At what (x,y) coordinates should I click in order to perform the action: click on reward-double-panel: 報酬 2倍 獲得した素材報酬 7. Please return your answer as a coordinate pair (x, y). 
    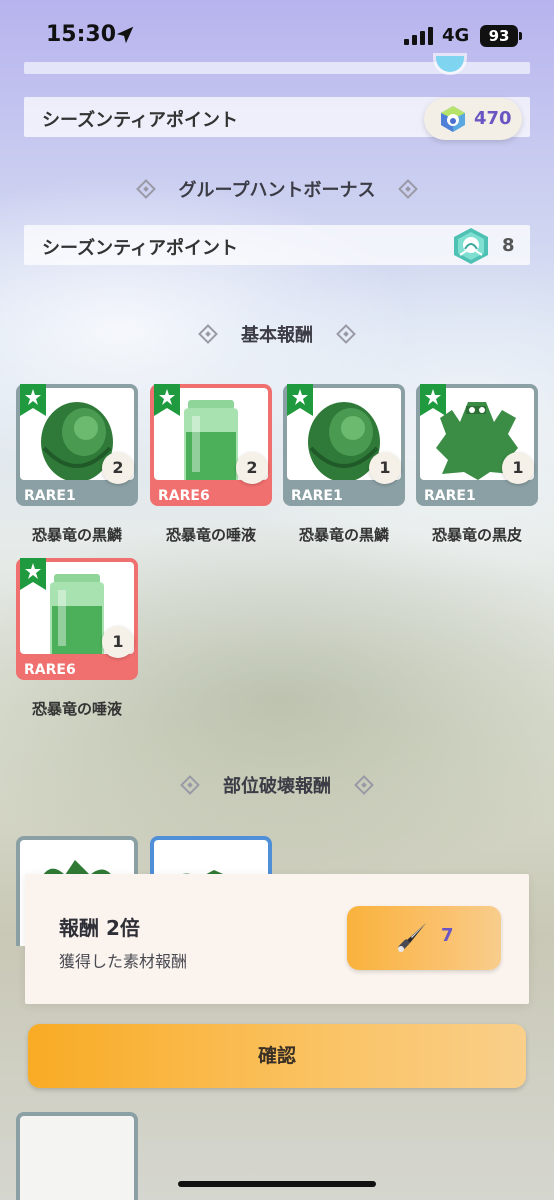
    Looking at the image, I should click on (277, 939).